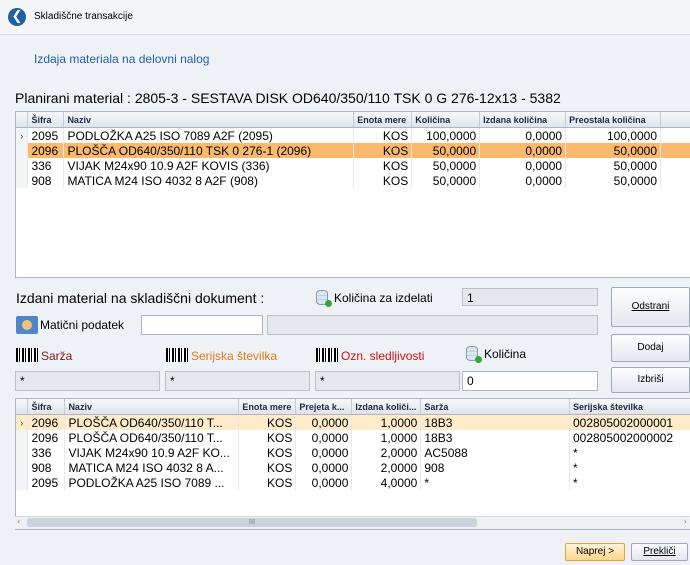 The width and height of the screenshot is (690, 565). I want to click on quantity-label-text: Količina, so click(505, 354).